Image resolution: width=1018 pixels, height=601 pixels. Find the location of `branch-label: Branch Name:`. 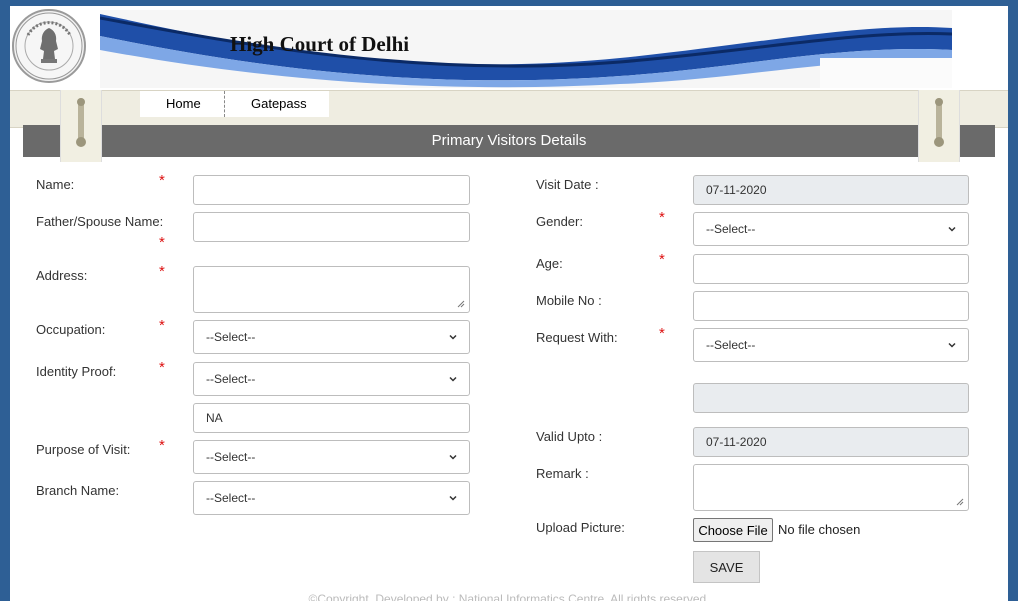

branch-label: Branch Name: is located at coordinates (78, 490).